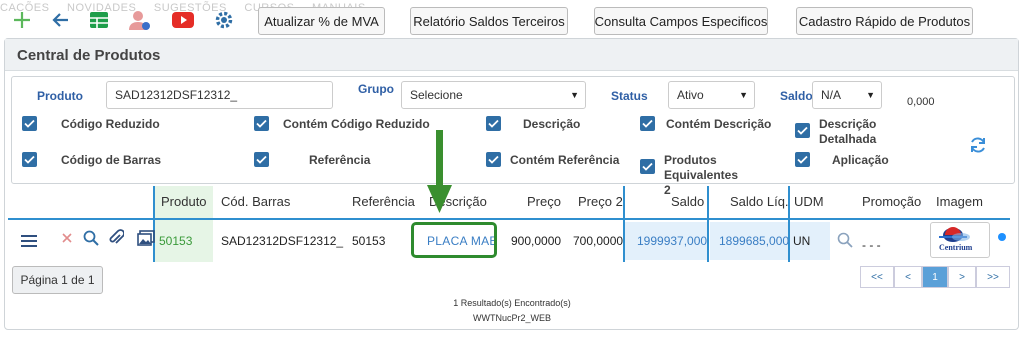  I want to click on checkbox-codigo-reduzido, so click(29, 123).